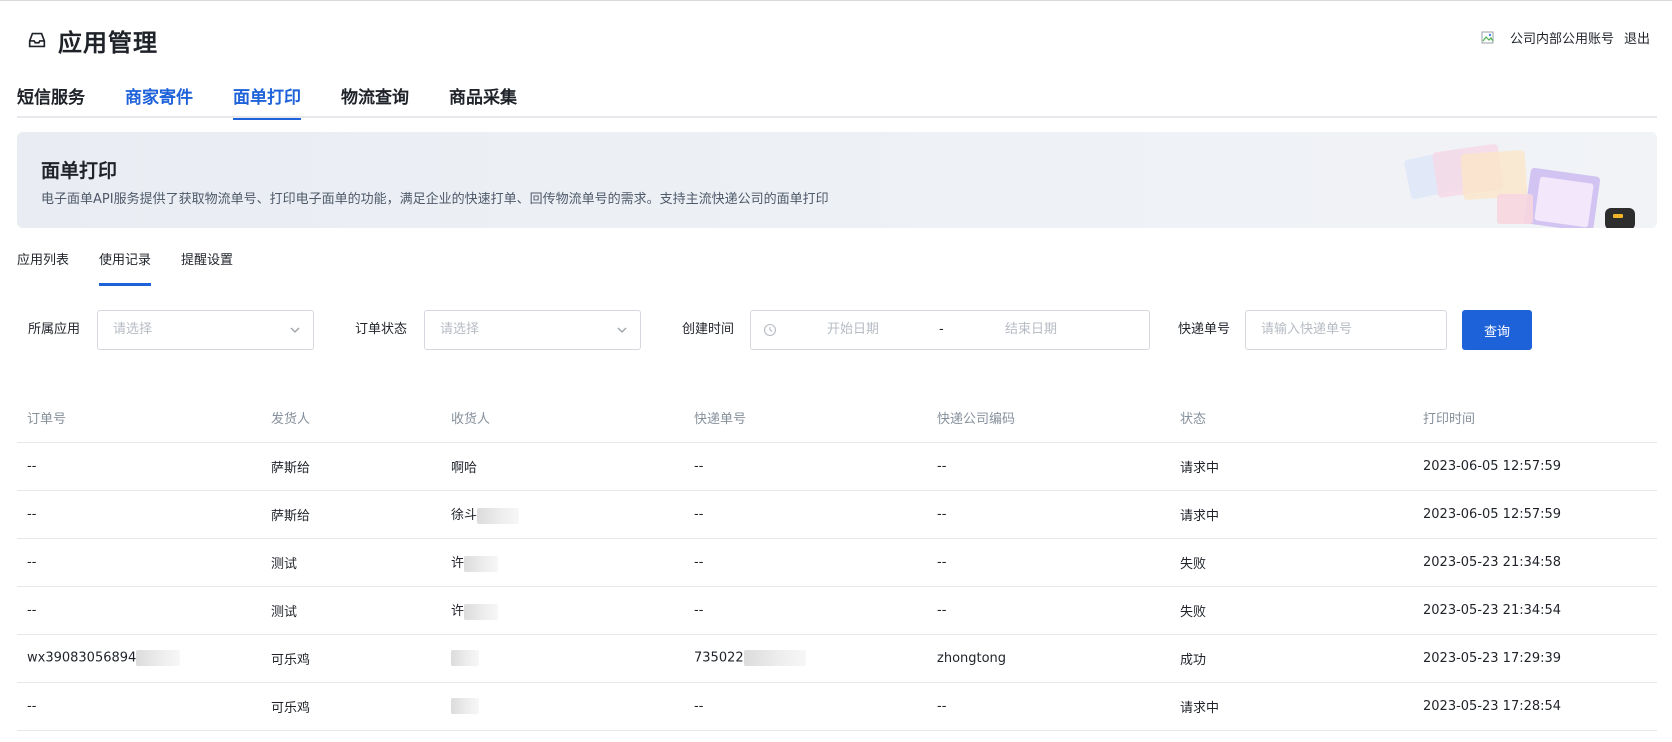 The width and height of the screenshot is (1672, 742). Describe the element at coordinates (351, 418) in the screenshot. I see `column-header-sender: 发货人` at that location.